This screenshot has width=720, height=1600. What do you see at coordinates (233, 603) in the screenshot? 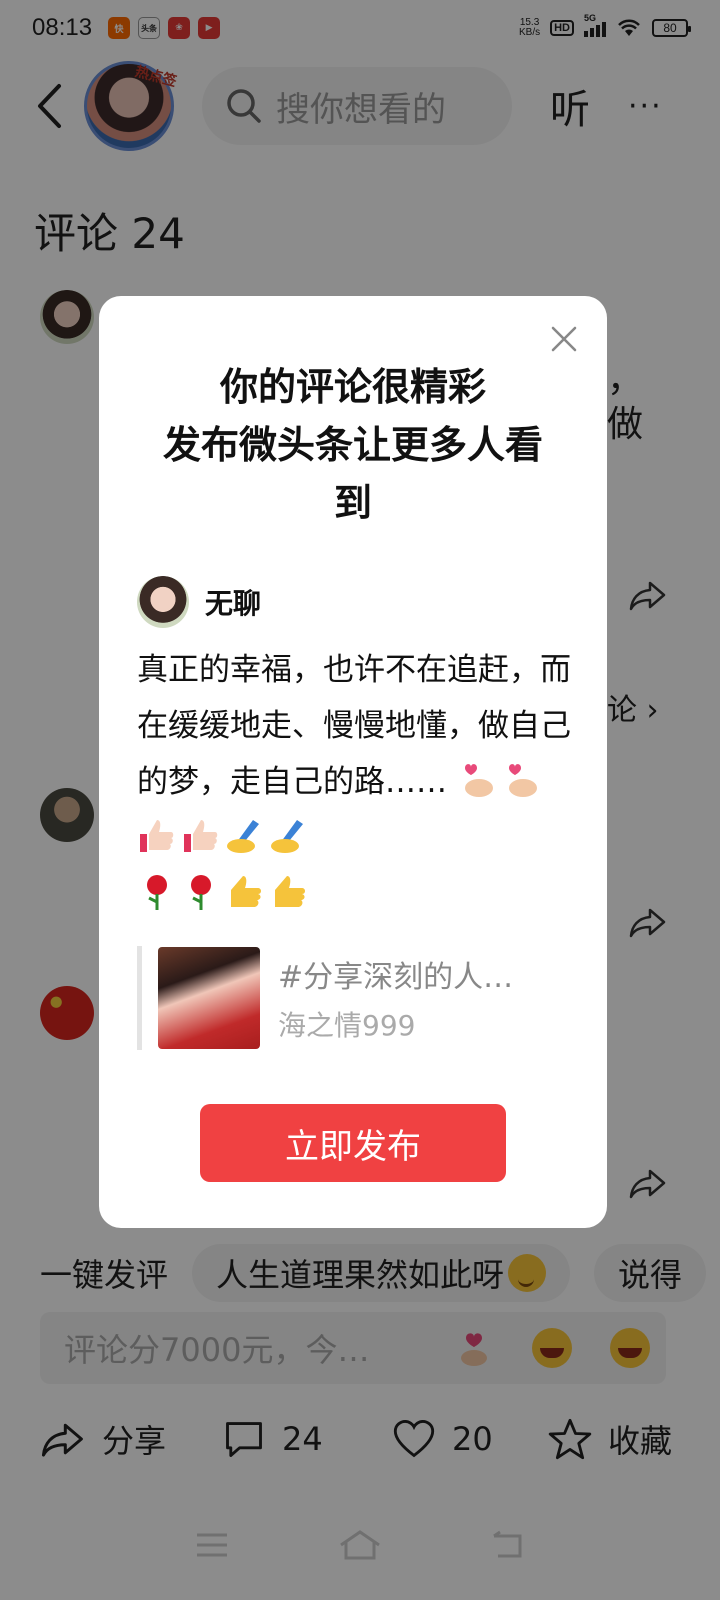
I see `author-name: 无聊` at bounding box center [233, 603].